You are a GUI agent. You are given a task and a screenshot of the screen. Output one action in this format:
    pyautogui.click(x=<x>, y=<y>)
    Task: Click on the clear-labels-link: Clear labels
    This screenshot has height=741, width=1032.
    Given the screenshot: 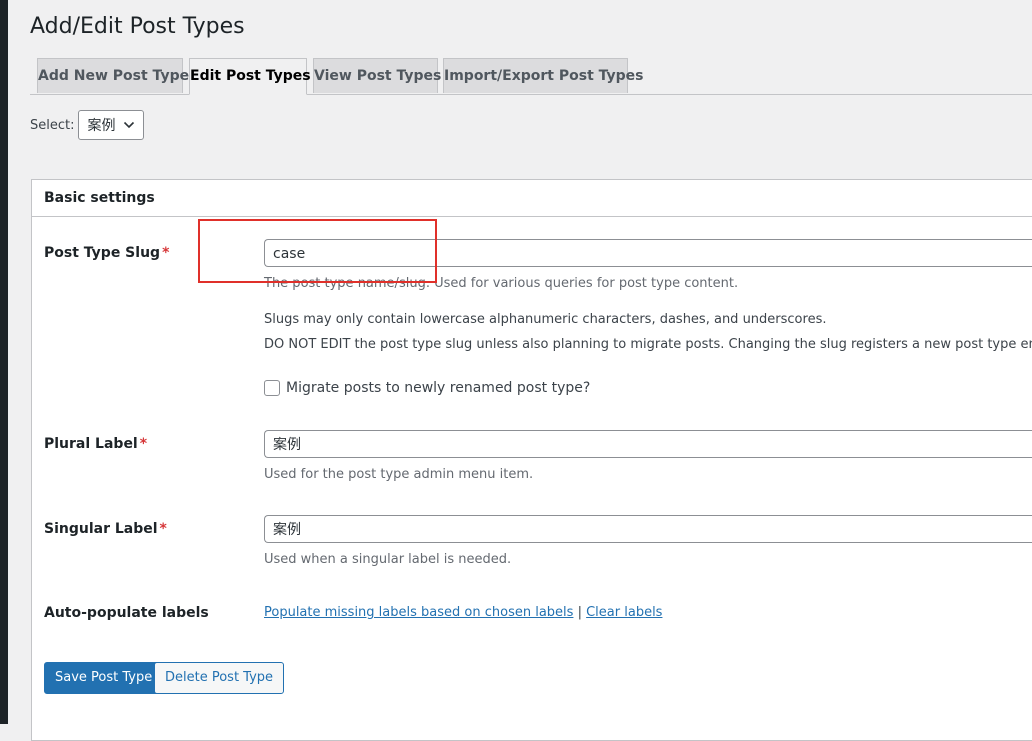 What is the action you would take?
    pyautogui.click(x=624, y=612)
    